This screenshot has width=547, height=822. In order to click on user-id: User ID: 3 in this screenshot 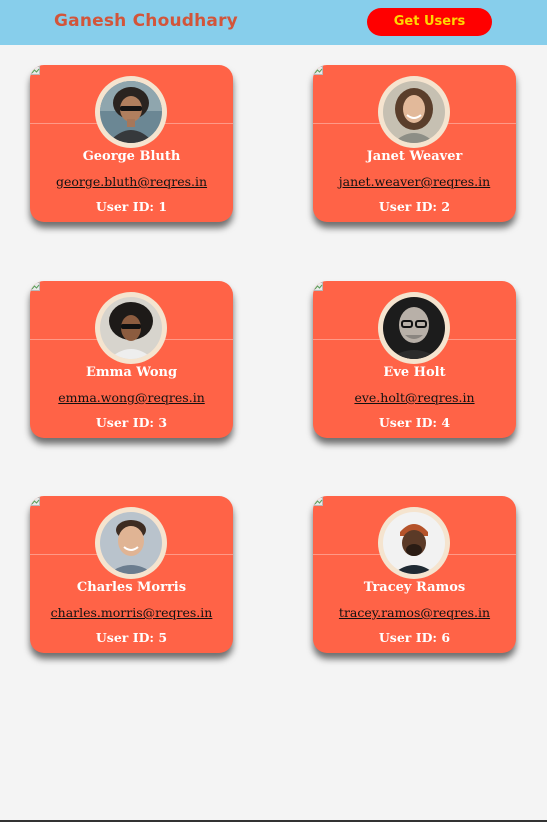, I will do `click(131, 422)`.